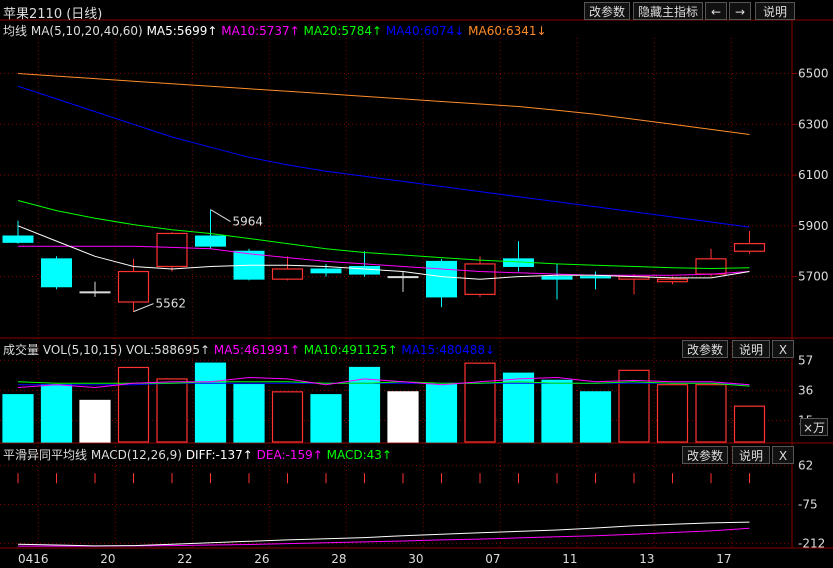  I want to click on macd-legend-params: MACD(12,26,9), so click(136, 455).